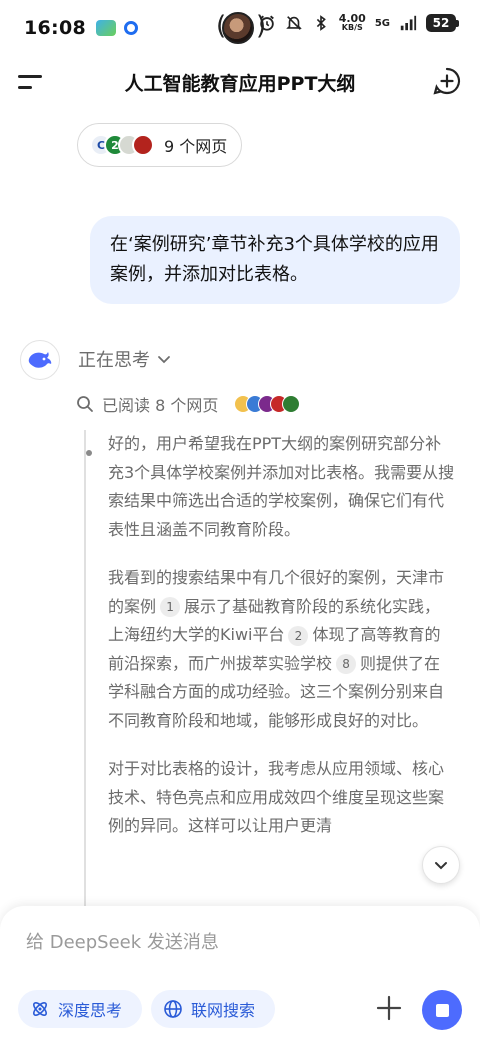 The image size is (480, 1056). I want to click on read-favicons, so click(267, 404).